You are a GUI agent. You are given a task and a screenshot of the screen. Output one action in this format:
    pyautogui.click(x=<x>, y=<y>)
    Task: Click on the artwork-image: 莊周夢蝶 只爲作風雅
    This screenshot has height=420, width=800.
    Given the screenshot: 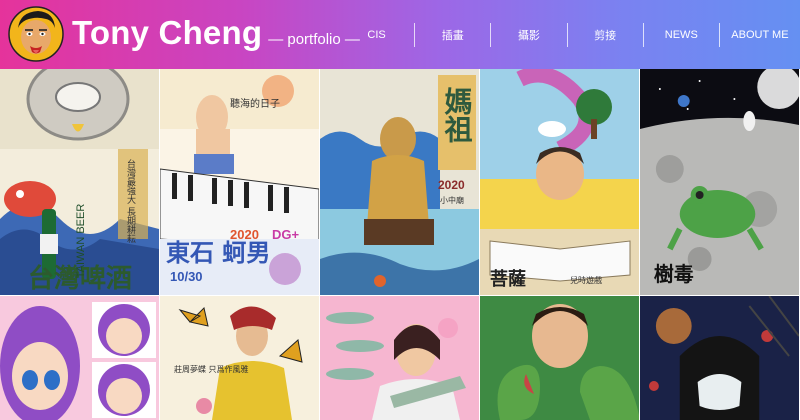 What is the action you would take?
    pyautogui.click(x=239, y=358)
    